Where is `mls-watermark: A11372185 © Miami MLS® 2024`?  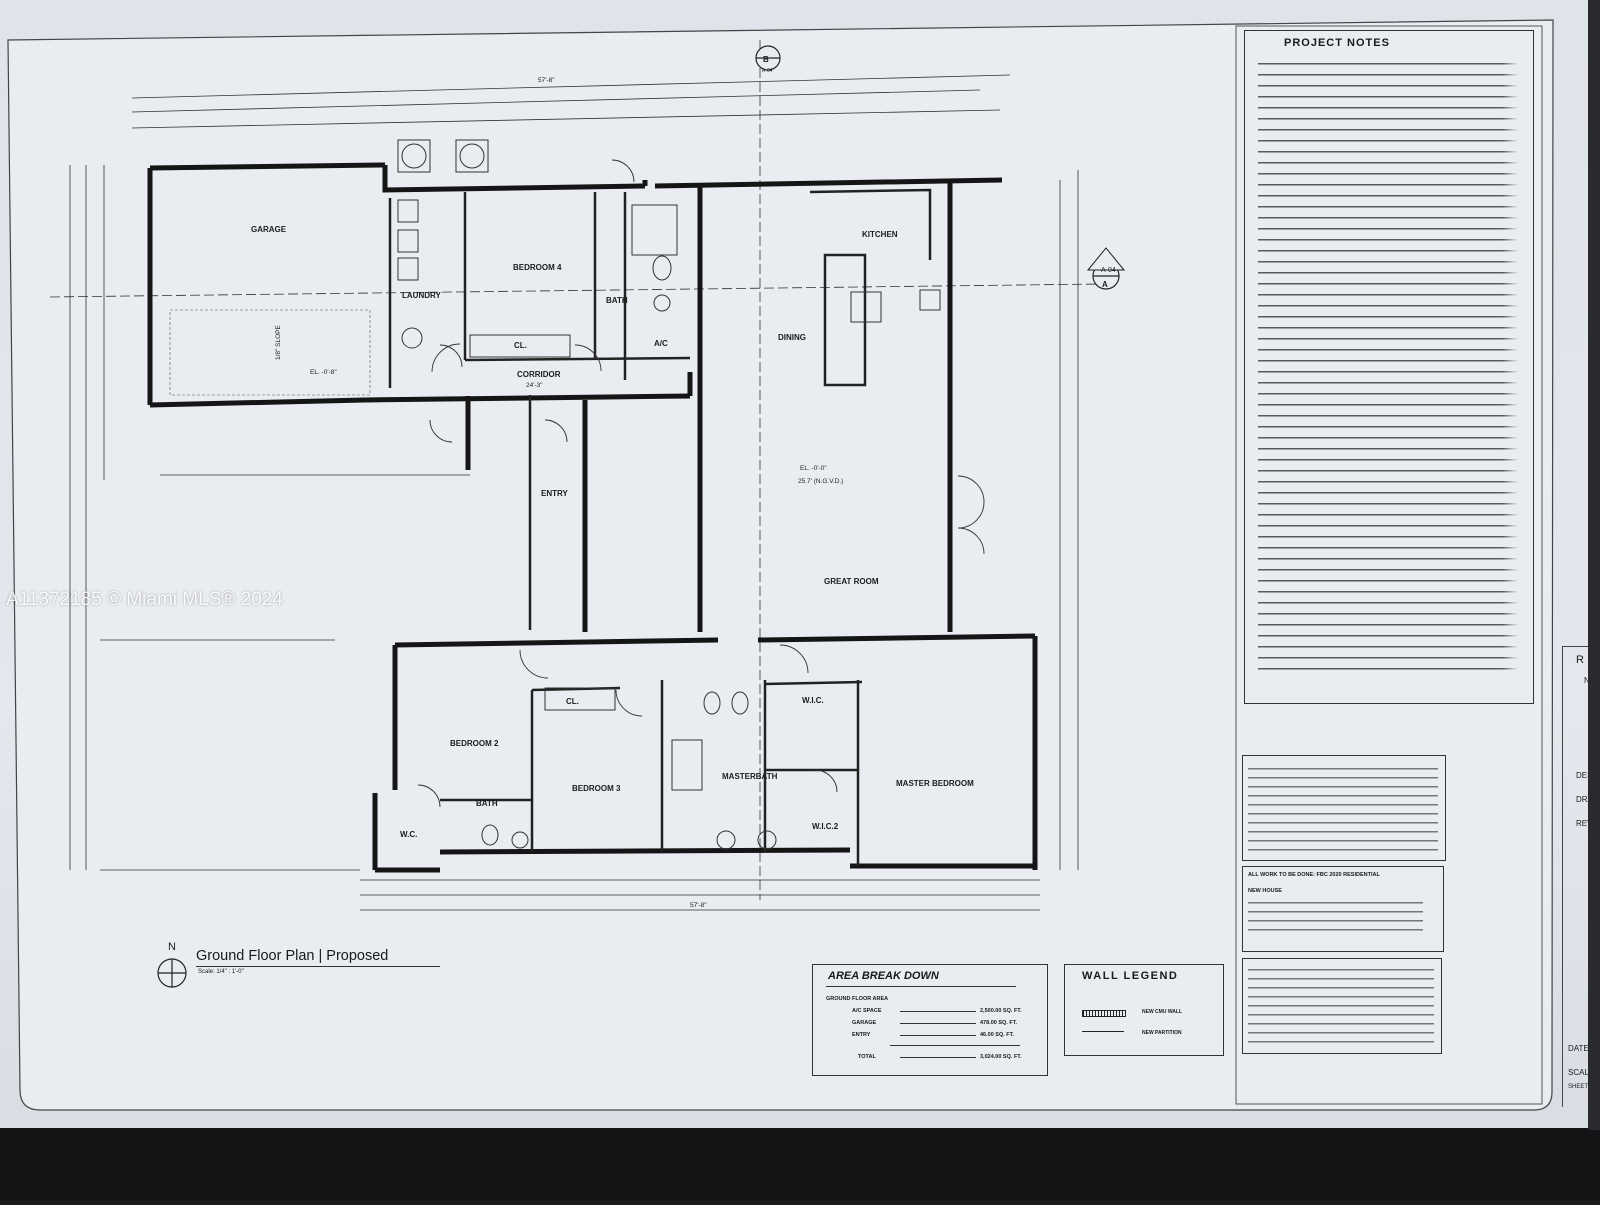 mls-watermark: A11372185 © Miami MLS® 2024 is located at coordinates (144, 599).